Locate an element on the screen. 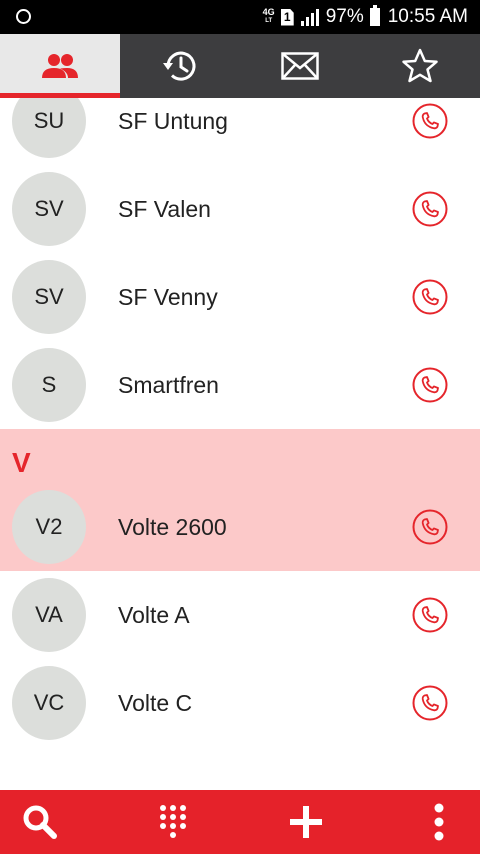 This screenshot has height=854, width=480. add-icon is located at coordinates (306, 822).